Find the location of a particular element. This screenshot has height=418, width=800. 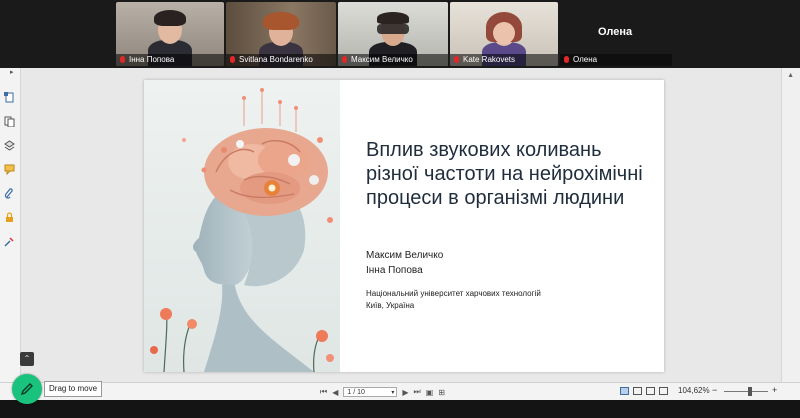

drag-tooltip: Drag to move is located at coordinates (73, 389).